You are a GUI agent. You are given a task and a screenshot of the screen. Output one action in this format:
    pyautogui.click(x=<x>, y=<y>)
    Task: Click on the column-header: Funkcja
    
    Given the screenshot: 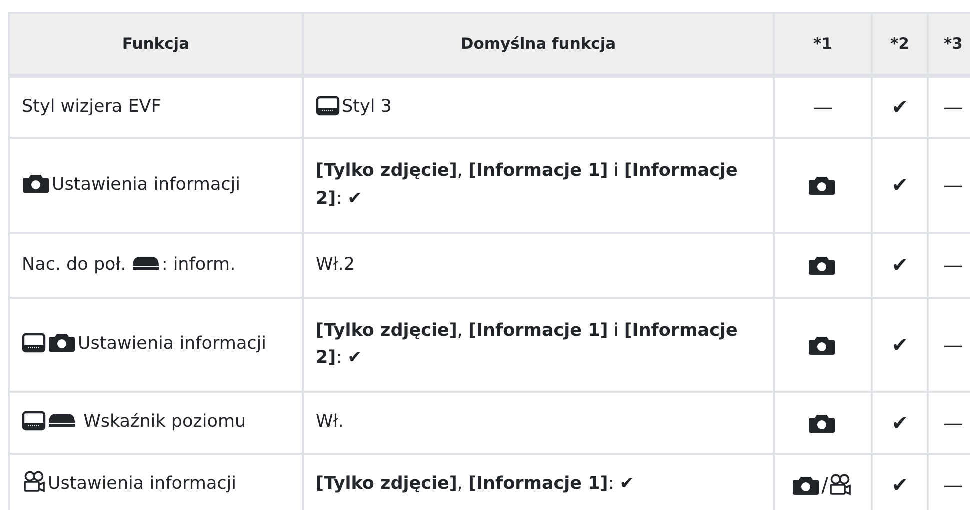 What is the action you would take?
    pyautogui.click(x=156, y=44)
    